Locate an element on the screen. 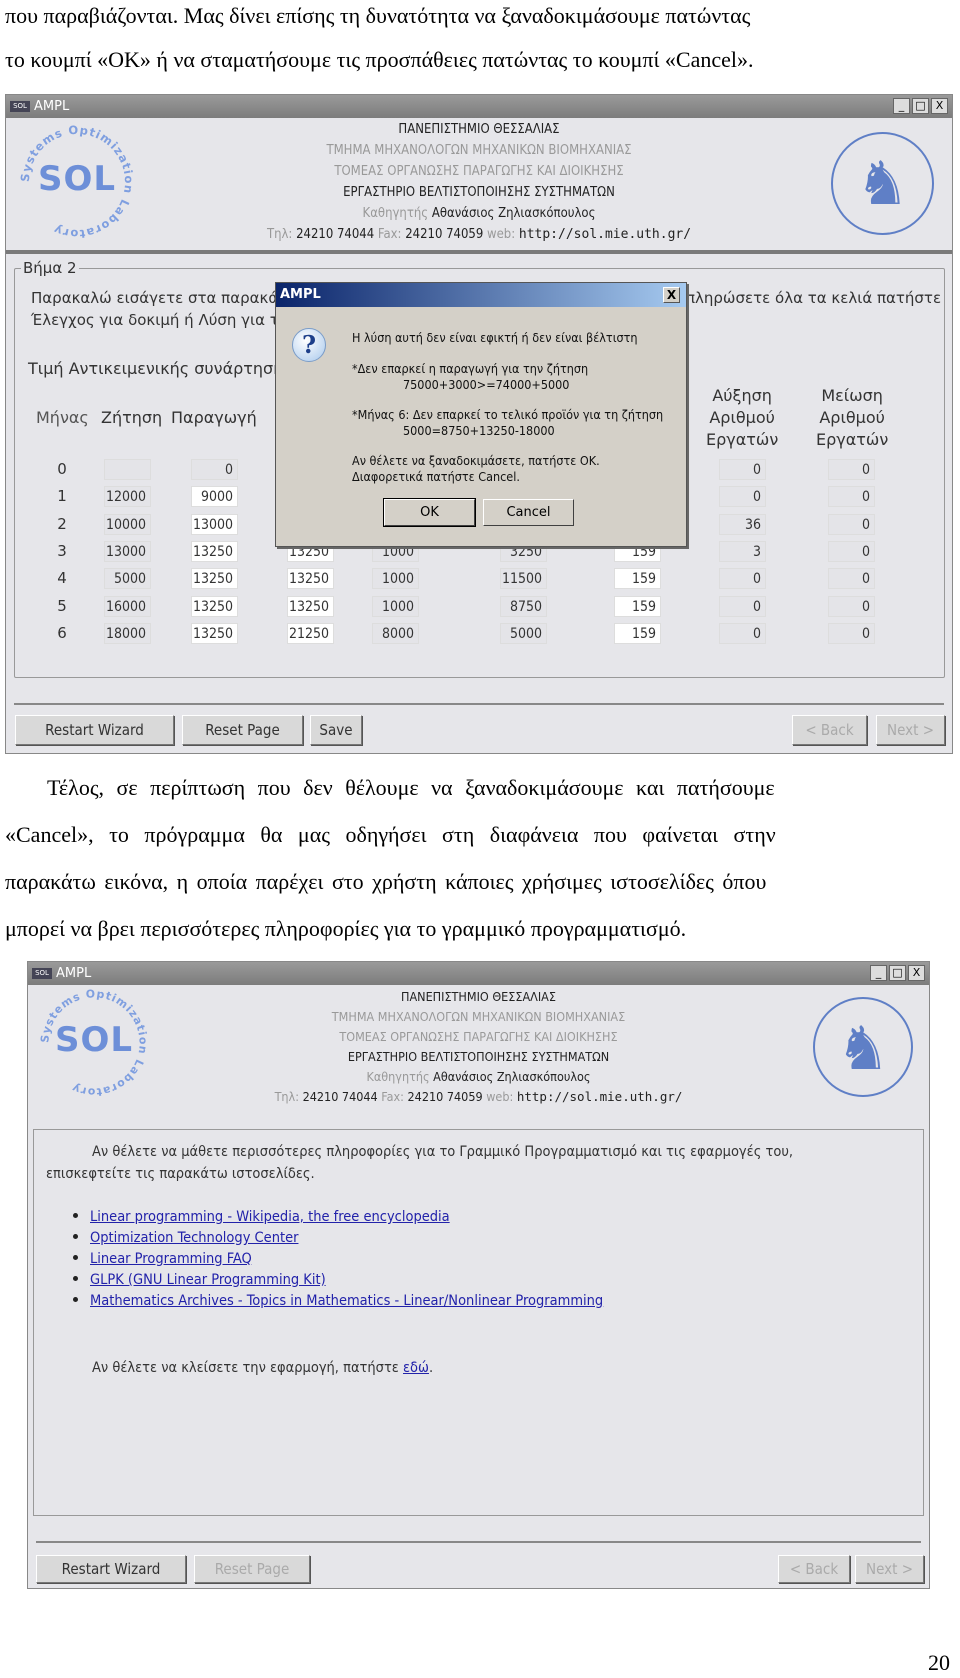 The image size is (960, 1678). professor-line: Καθηγητής Αθανάσιος Ζηλιασκόπουλος is located at coordinates (479, 213).